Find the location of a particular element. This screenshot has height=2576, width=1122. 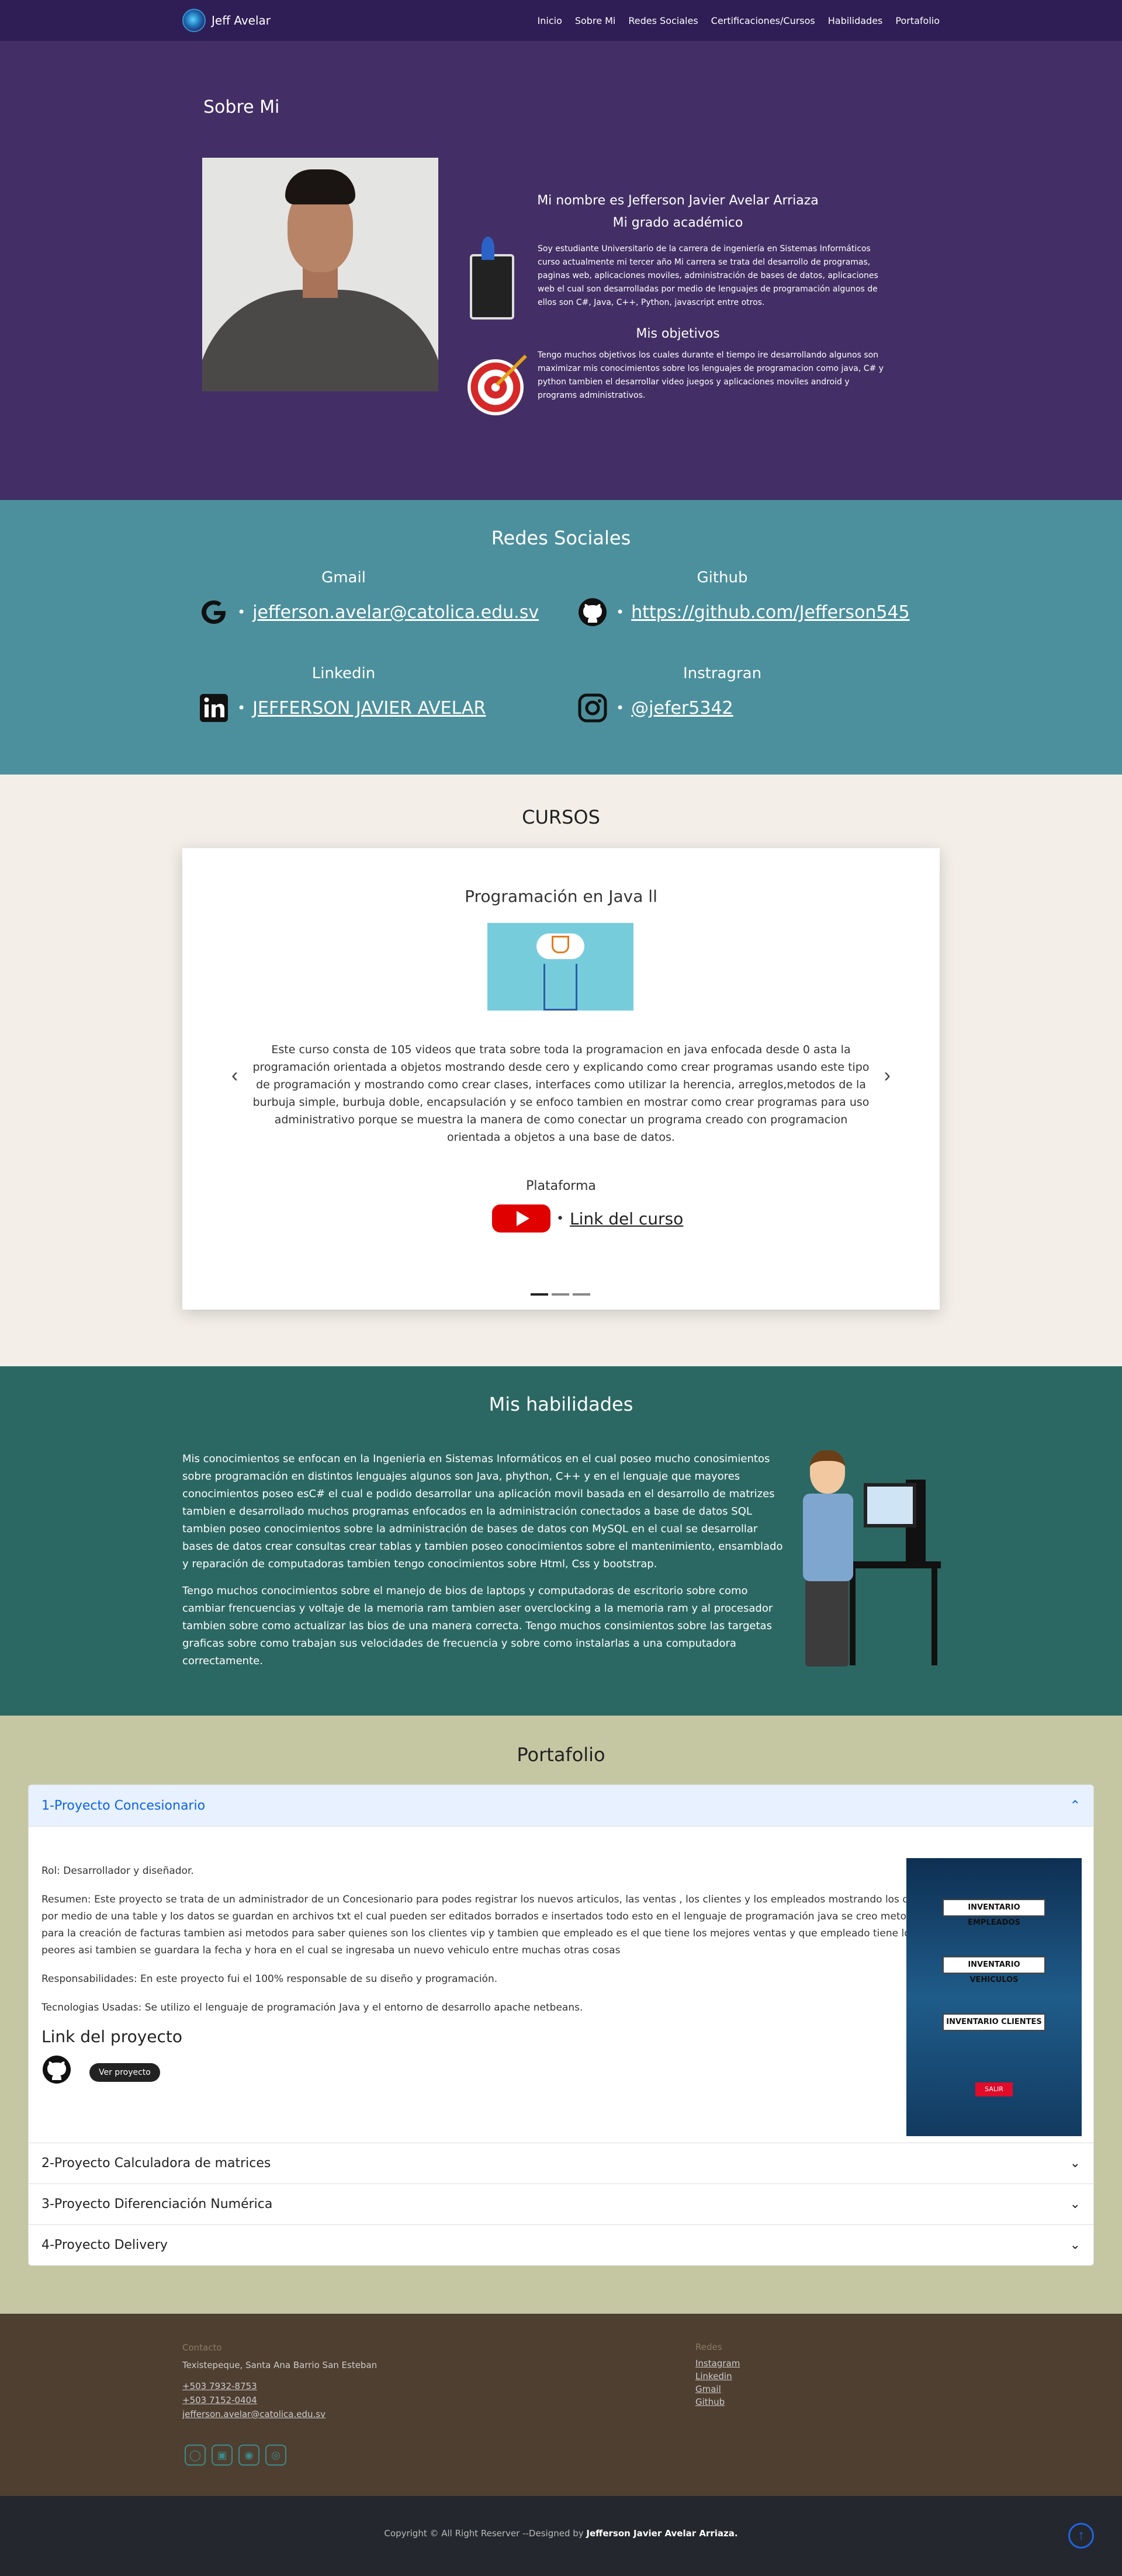

accordion-header-4: 4-Proyecto Delivery ⌄ is located at coordinates (561, 2244).